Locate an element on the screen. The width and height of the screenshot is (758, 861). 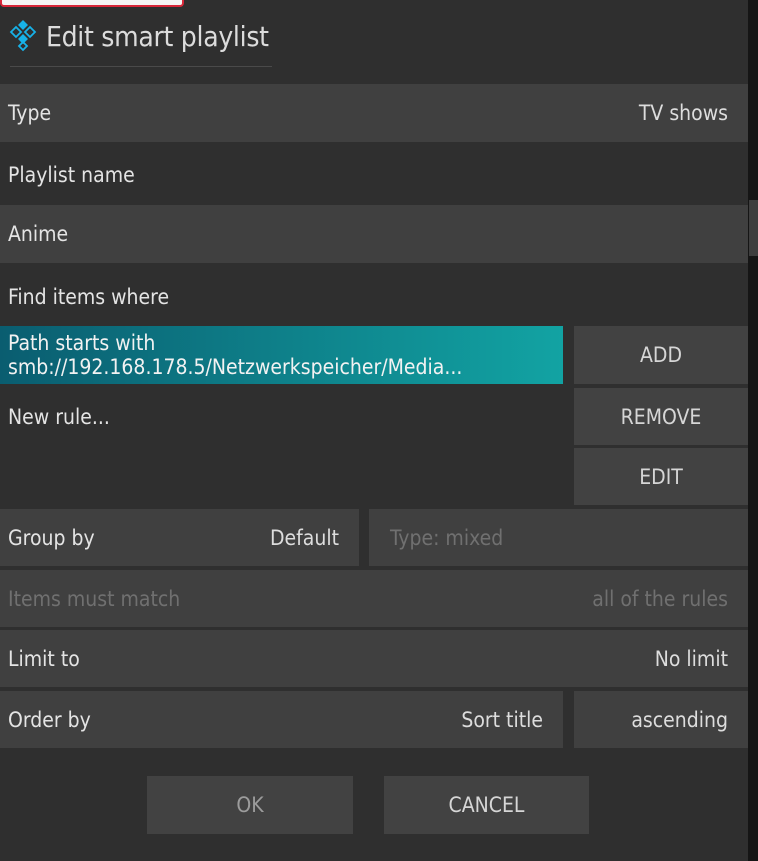
group-by-value: Default is located at coordinates (304, 537).